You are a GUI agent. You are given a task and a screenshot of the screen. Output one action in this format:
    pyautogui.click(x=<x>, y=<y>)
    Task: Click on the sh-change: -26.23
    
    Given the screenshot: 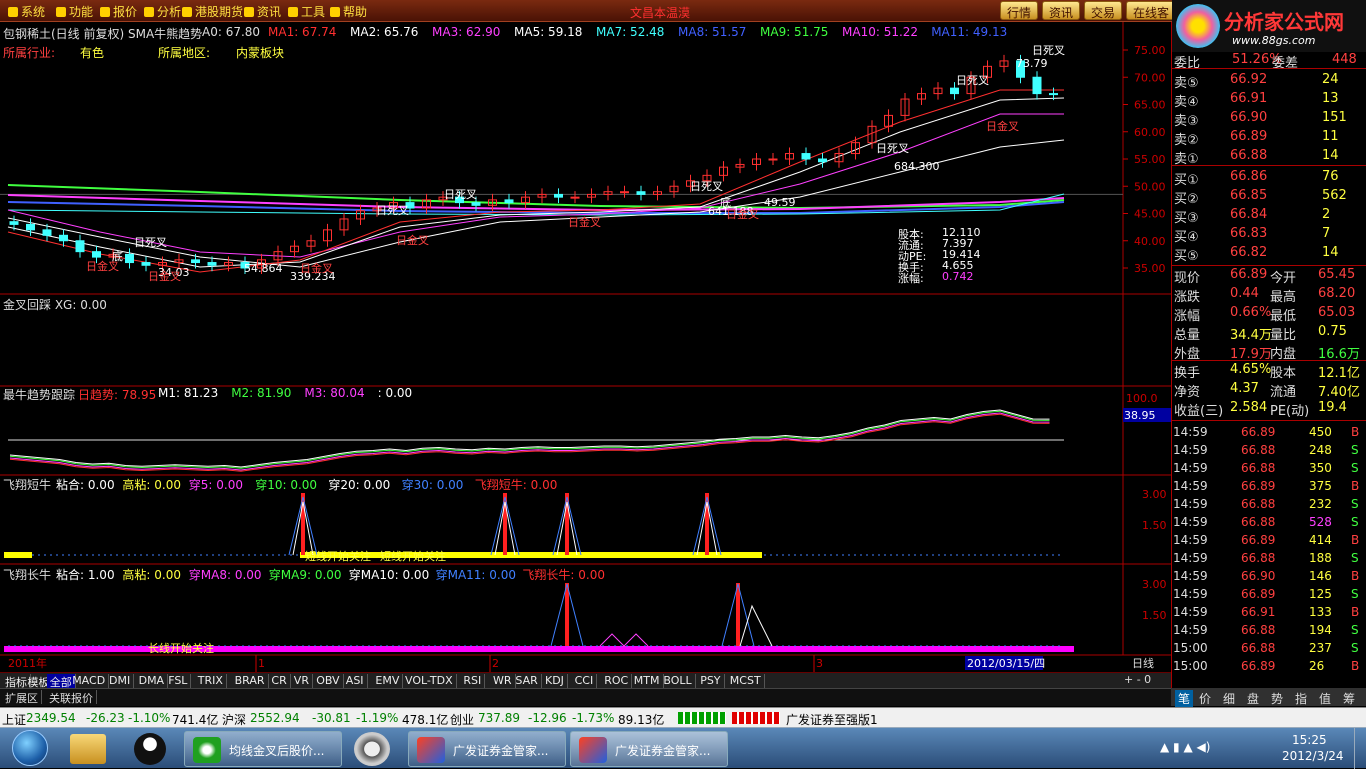 What is the action you would take?
    pyautogui.click(x=105, y=718)
    